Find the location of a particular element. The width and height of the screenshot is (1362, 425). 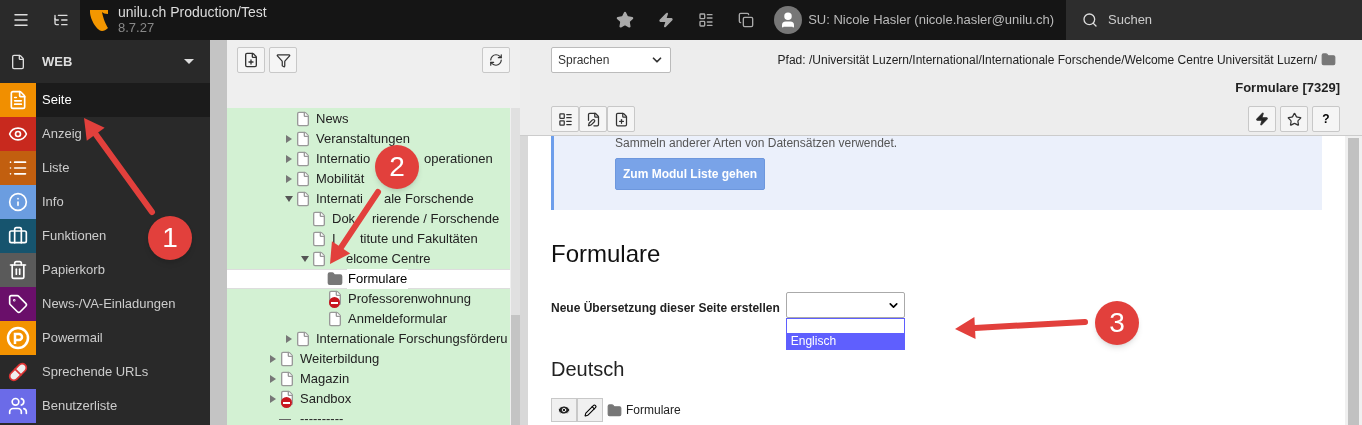

avatar-icon is located at coordinates (788, 20).